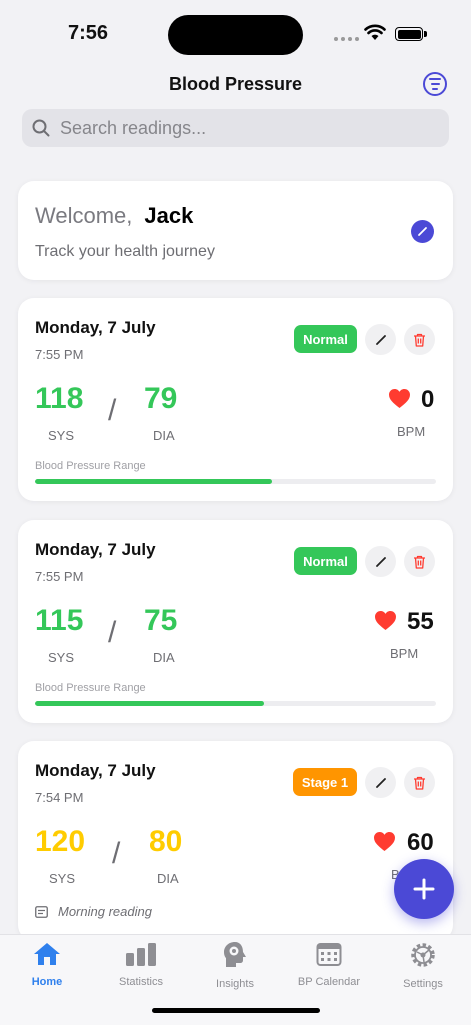 The image size is (471, 1025). What do you see at coordinates (125, 251) in the screenshot?
I see `welcome-subtitle: Track your health journey` at bounding box center [125, 251].